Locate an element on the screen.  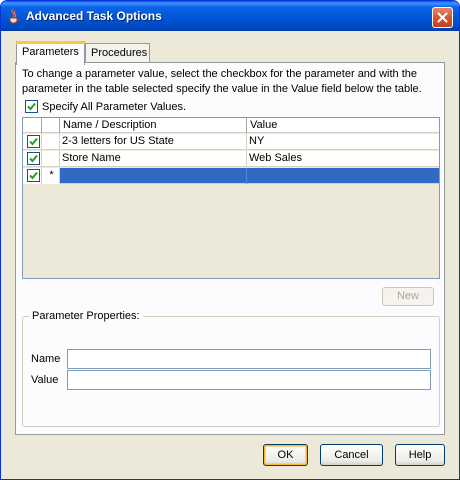
header-marker-column is located at coordinates (51, 125).